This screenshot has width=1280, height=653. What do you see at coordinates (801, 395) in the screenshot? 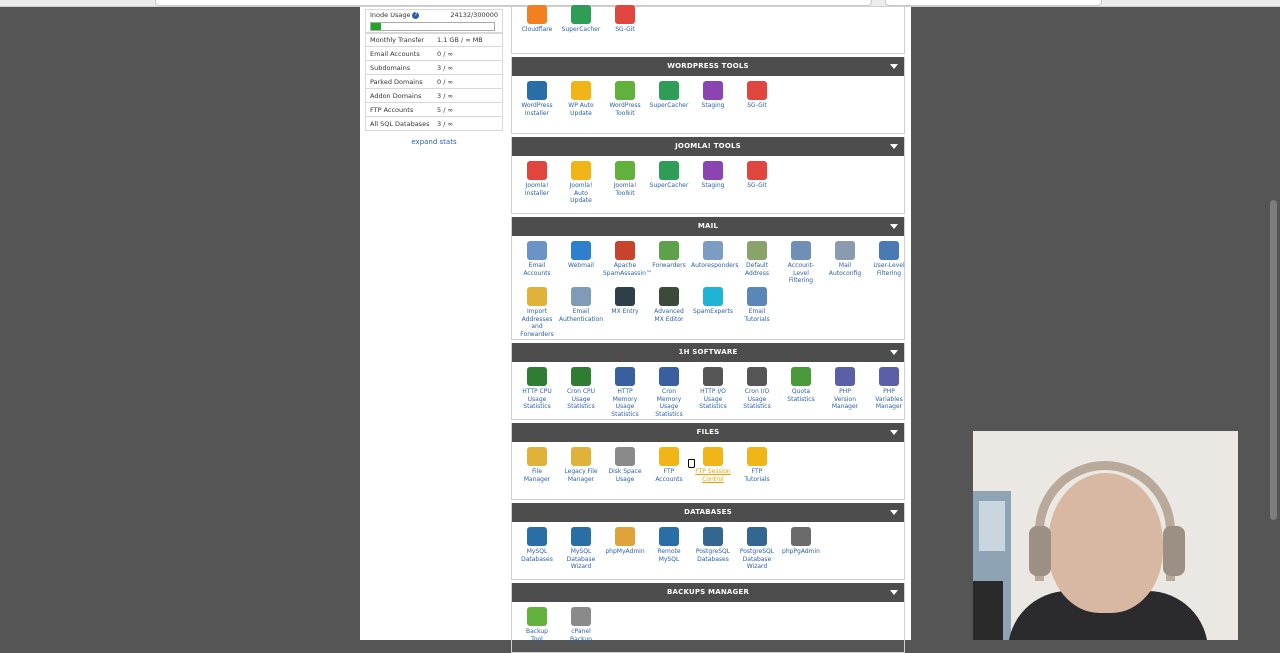
I see `tool-label: Quota Statistics` at bounding box center [801, 395].